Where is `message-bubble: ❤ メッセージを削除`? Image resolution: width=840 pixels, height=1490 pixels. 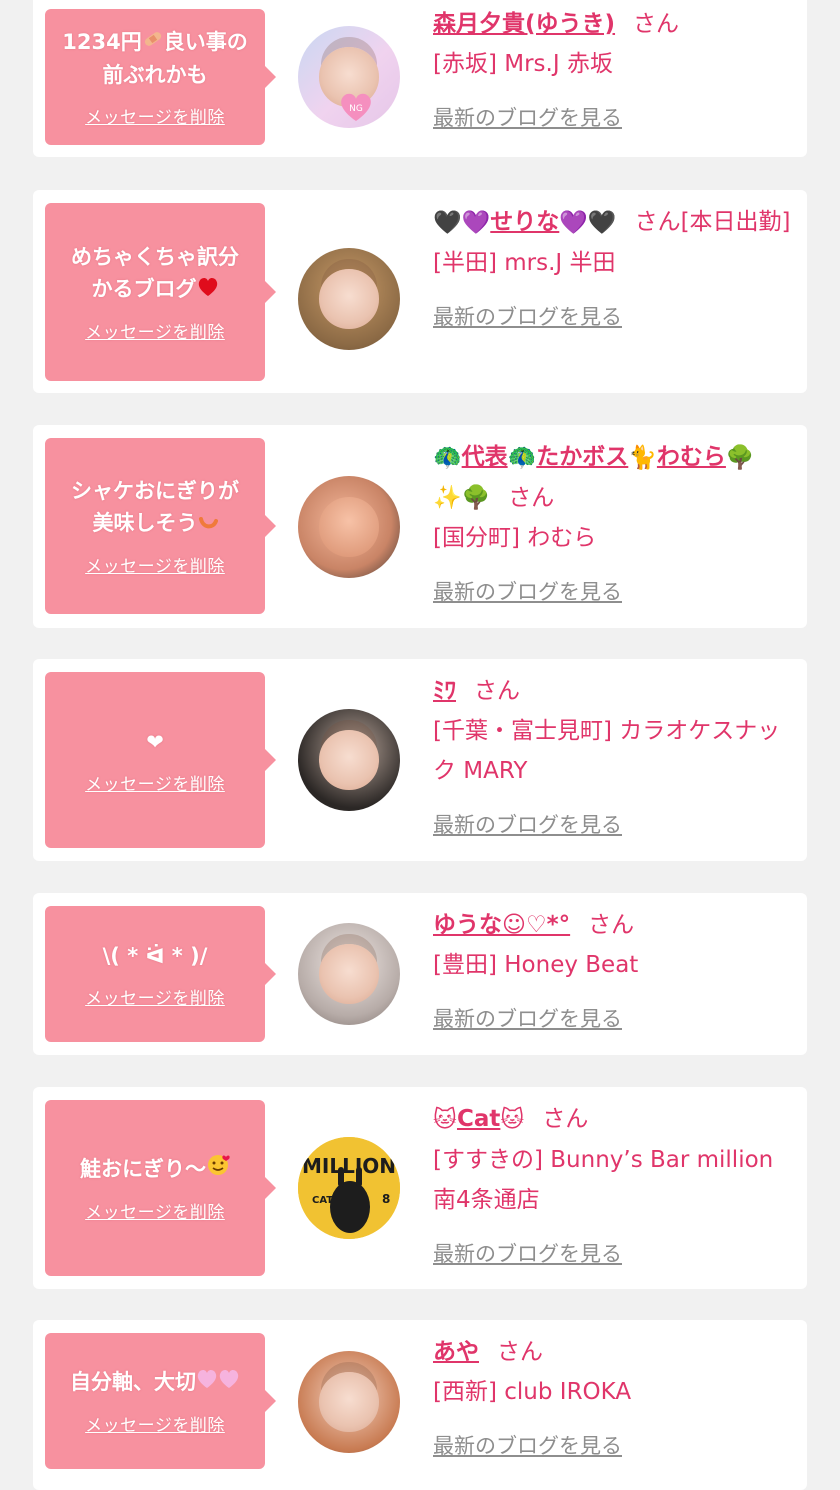 message-bubble: ❤ メッセージを削除 is located at coordinates (160, 760).